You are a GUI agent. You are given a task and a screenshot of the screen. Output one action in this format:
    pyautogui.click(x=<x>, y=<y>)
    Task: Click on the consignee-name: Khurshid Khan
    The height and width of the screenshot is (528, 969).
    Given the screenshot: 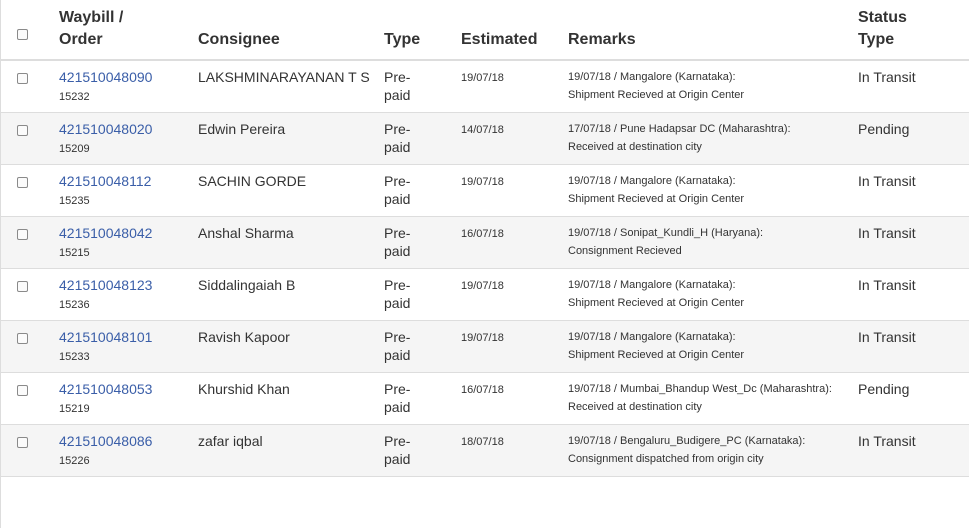 What is the action you would take?
    pyautogui.click(x=244, y=389)
    